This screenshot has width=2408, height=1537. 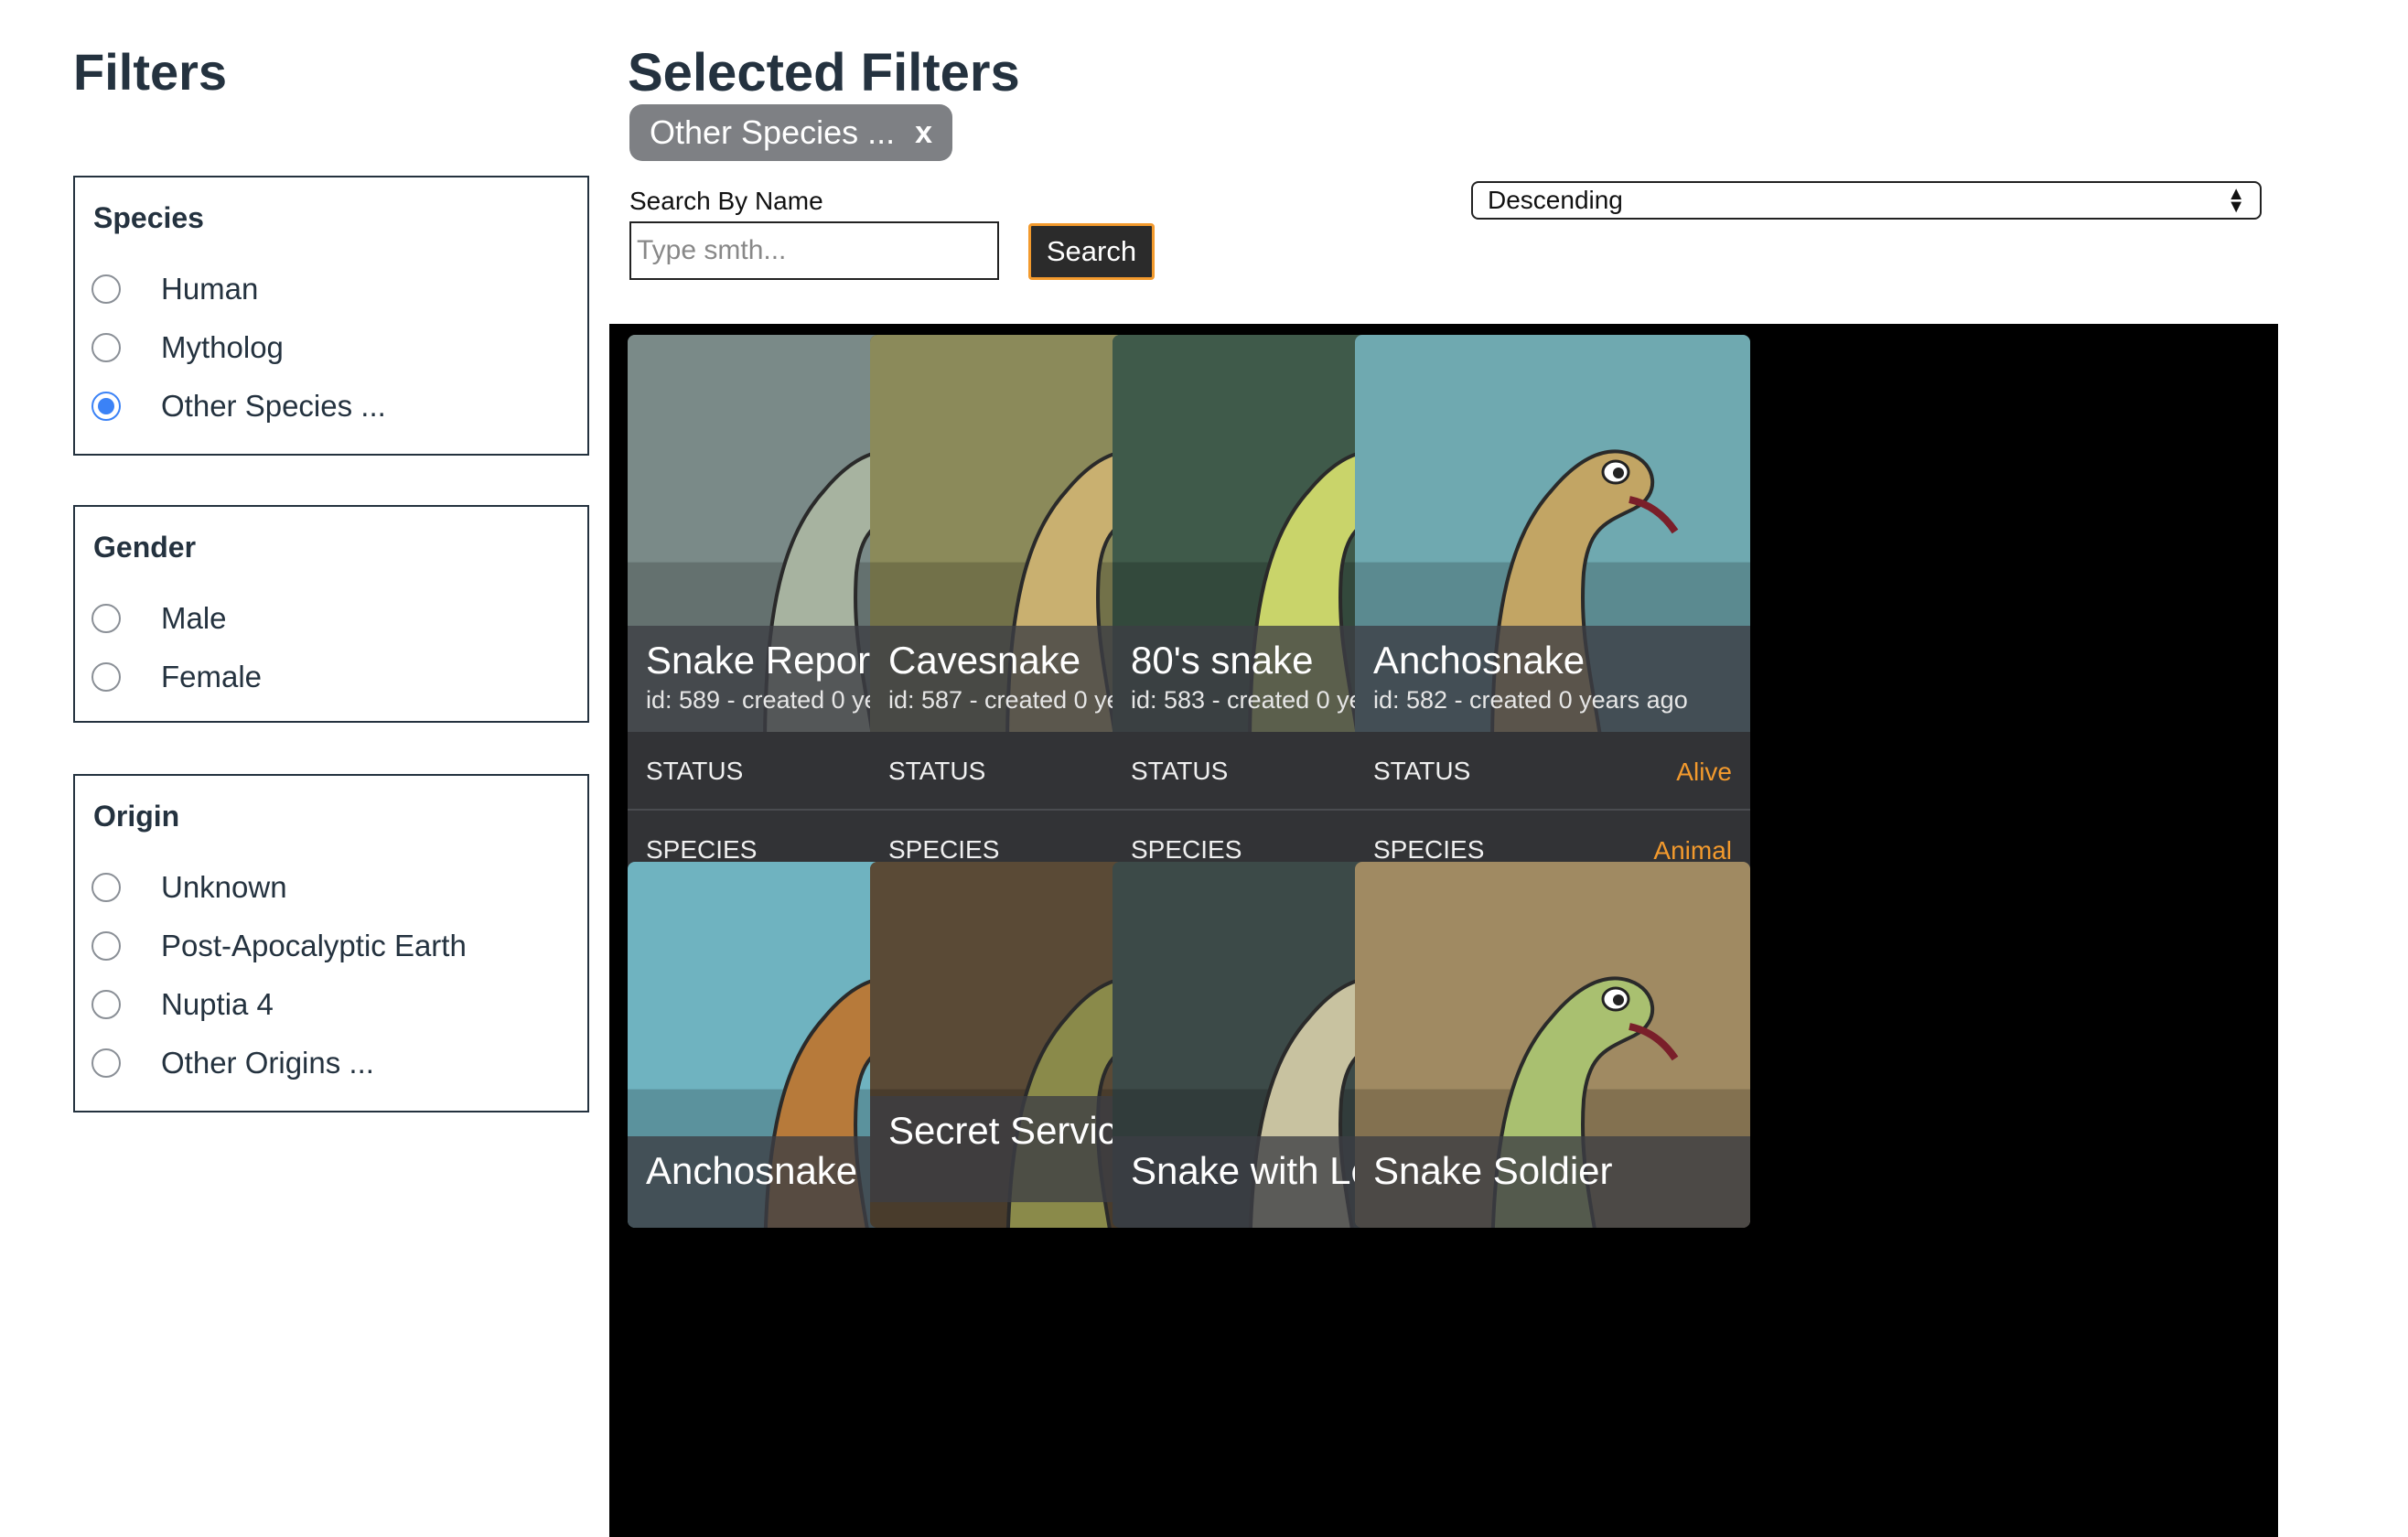 I want to click on card-header: Anchosnake id: 582 - created 0 years ago, so click(x=1552, y=679).